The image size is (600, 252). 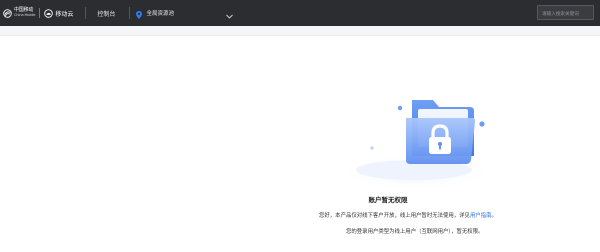 What do you see at coordinates (64, 14) in the screenshot?
I see `product-name: 移动云` at bounding box center [64, 14].